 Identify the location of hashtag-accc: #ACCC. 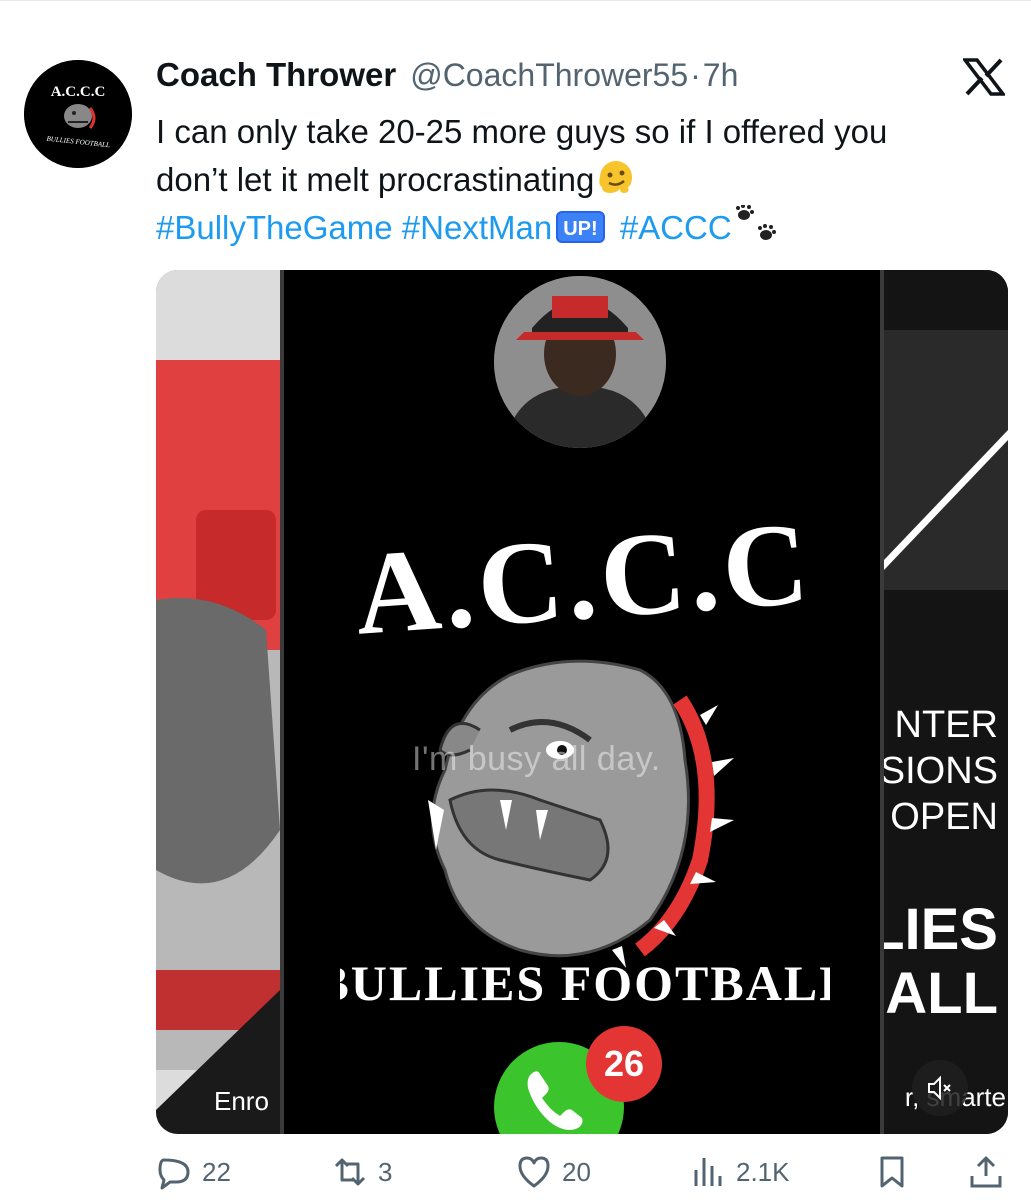
(676, 227).